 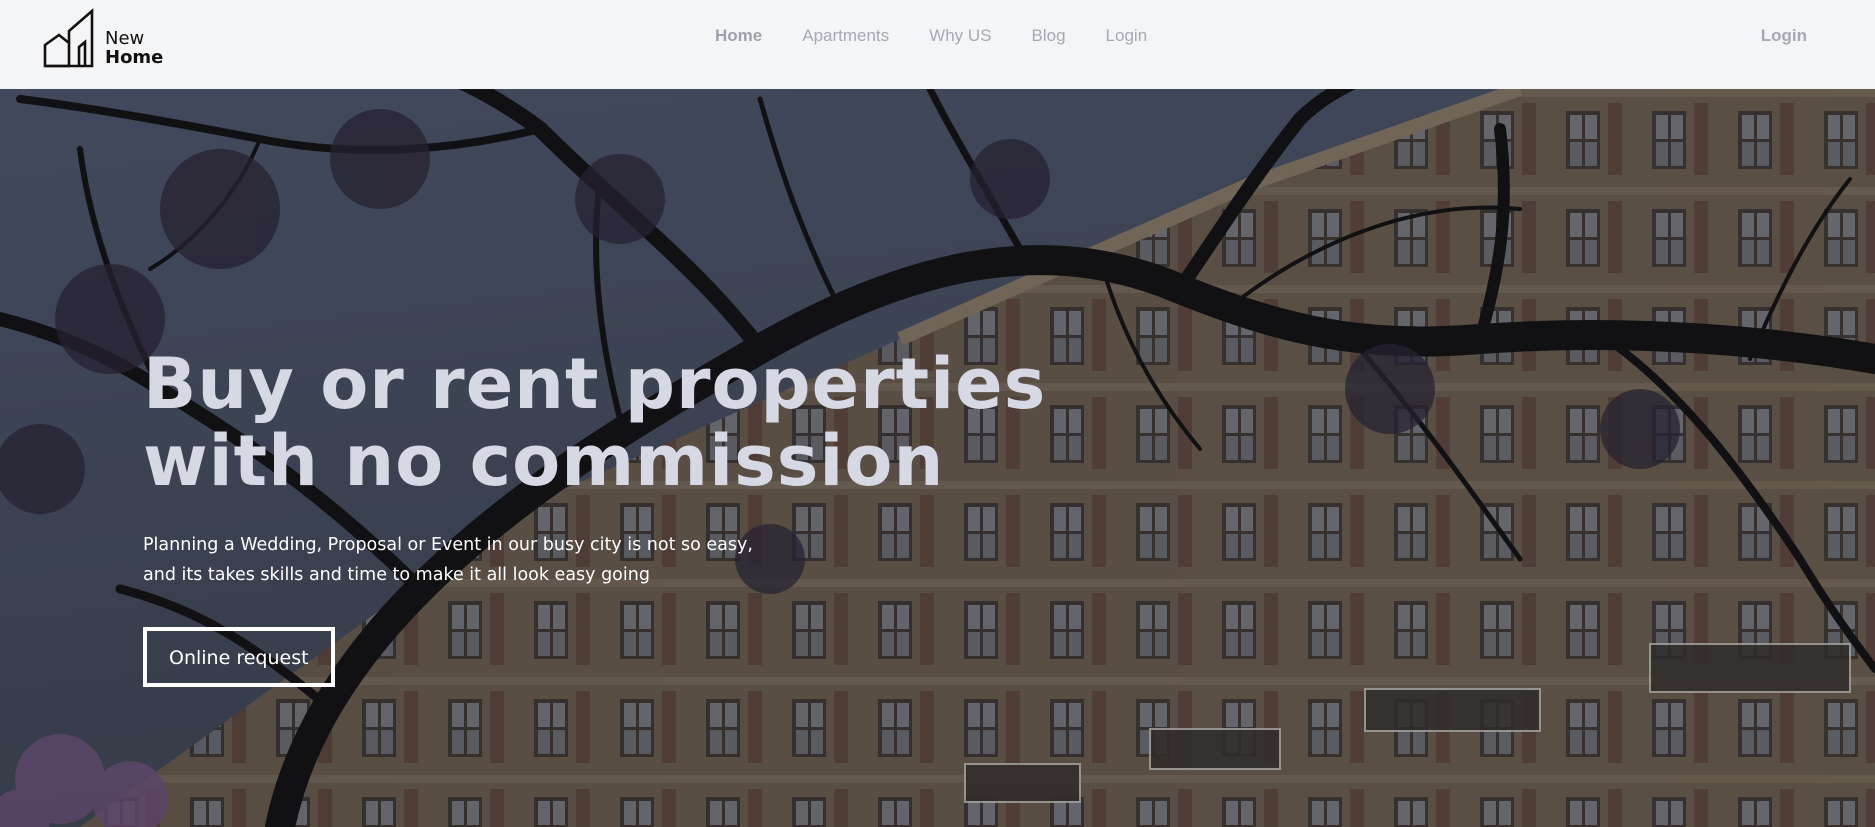 I want to click on logo-text: New Home, so click(x=134, y=48).